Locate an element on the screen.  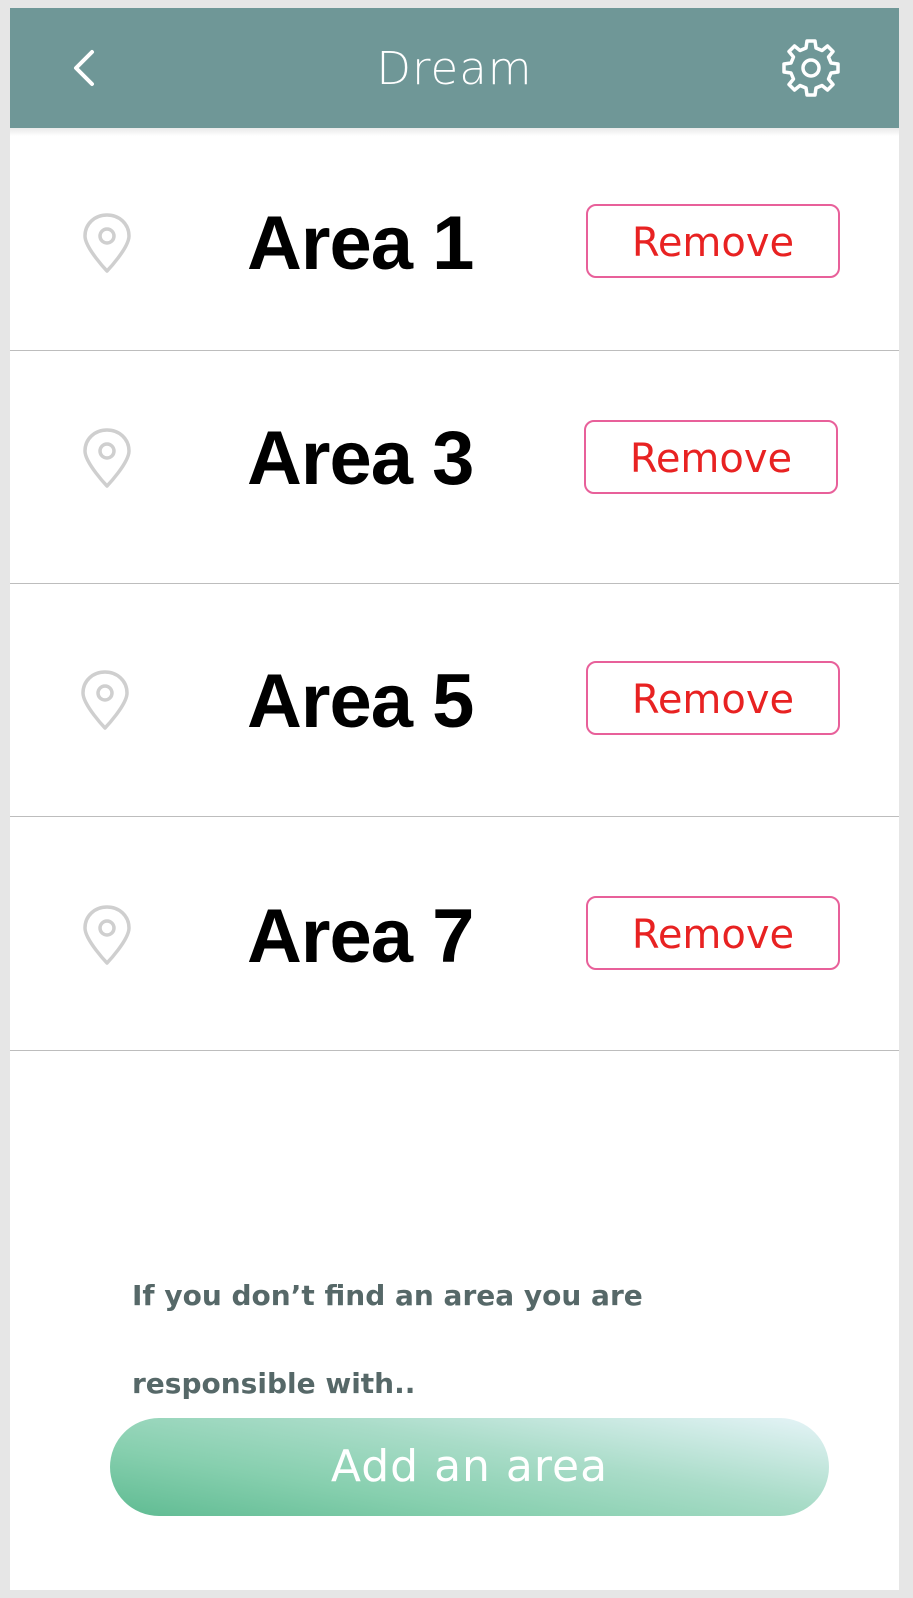
gear-icon is located at coordinates (811, 68).